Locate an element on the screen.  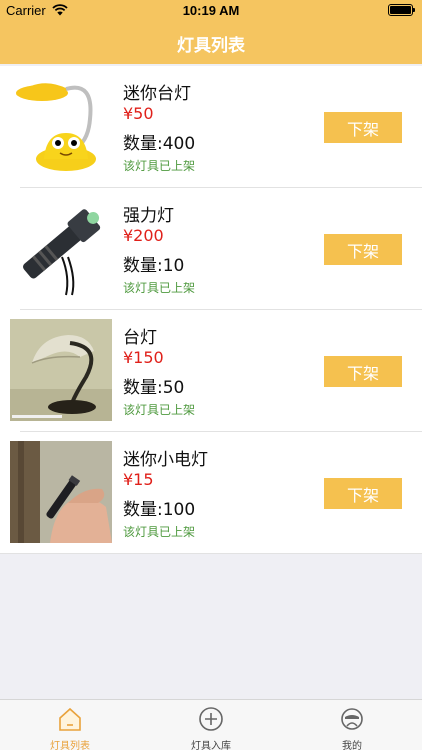
battery-level is located at coordinates (400, 10).